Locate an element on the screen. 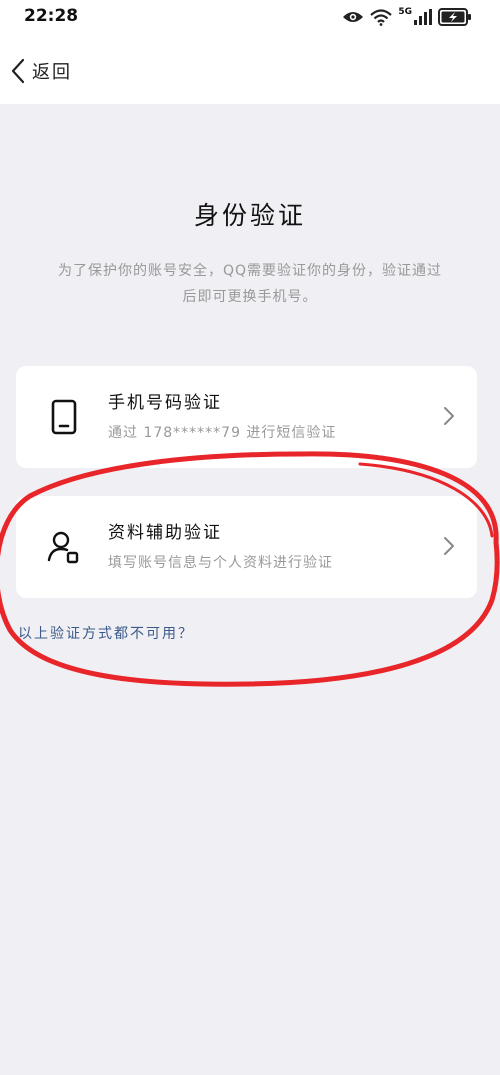  status-icons: 5G is located at coordinates (407, 17).